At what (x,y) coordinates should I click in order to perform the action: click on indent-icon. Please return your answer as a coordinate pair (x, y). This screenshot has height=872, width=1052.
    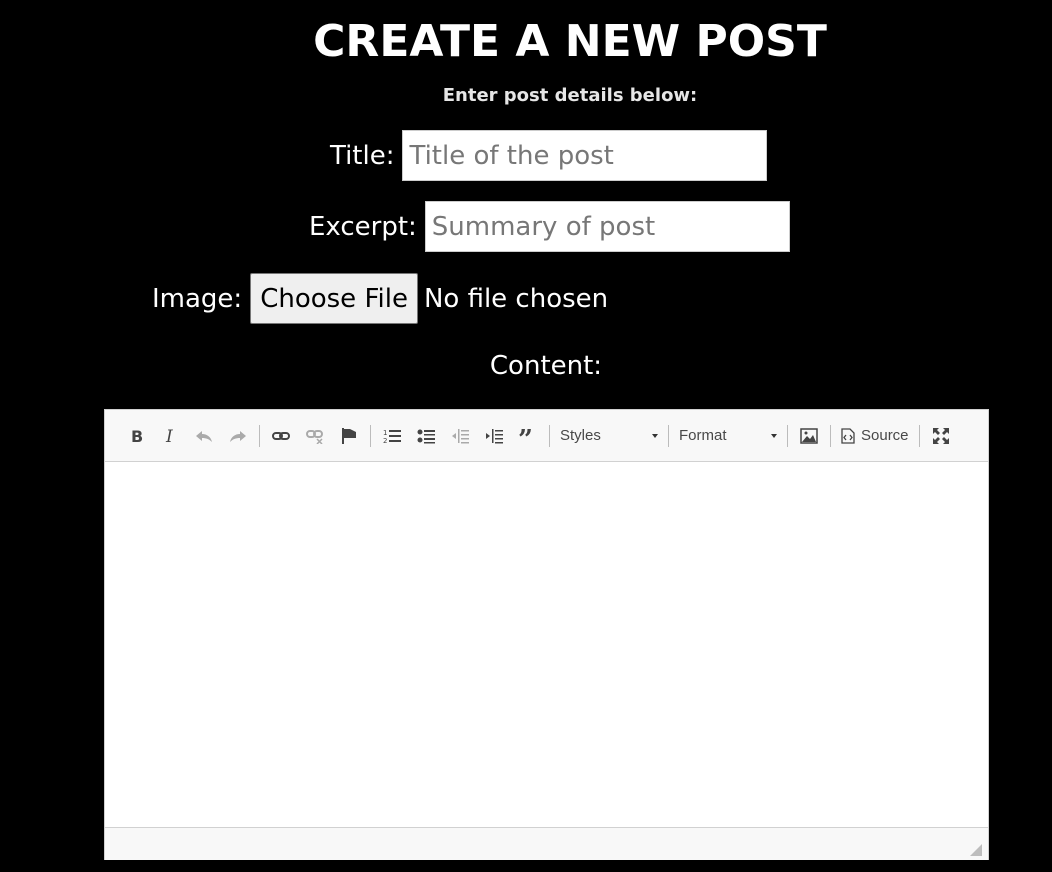
    Looking at the image, I should click on (494, 435).